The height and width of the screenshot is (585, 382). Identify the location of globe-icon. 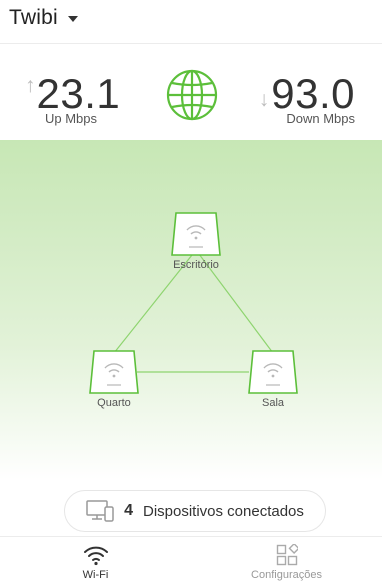
(192, 95).